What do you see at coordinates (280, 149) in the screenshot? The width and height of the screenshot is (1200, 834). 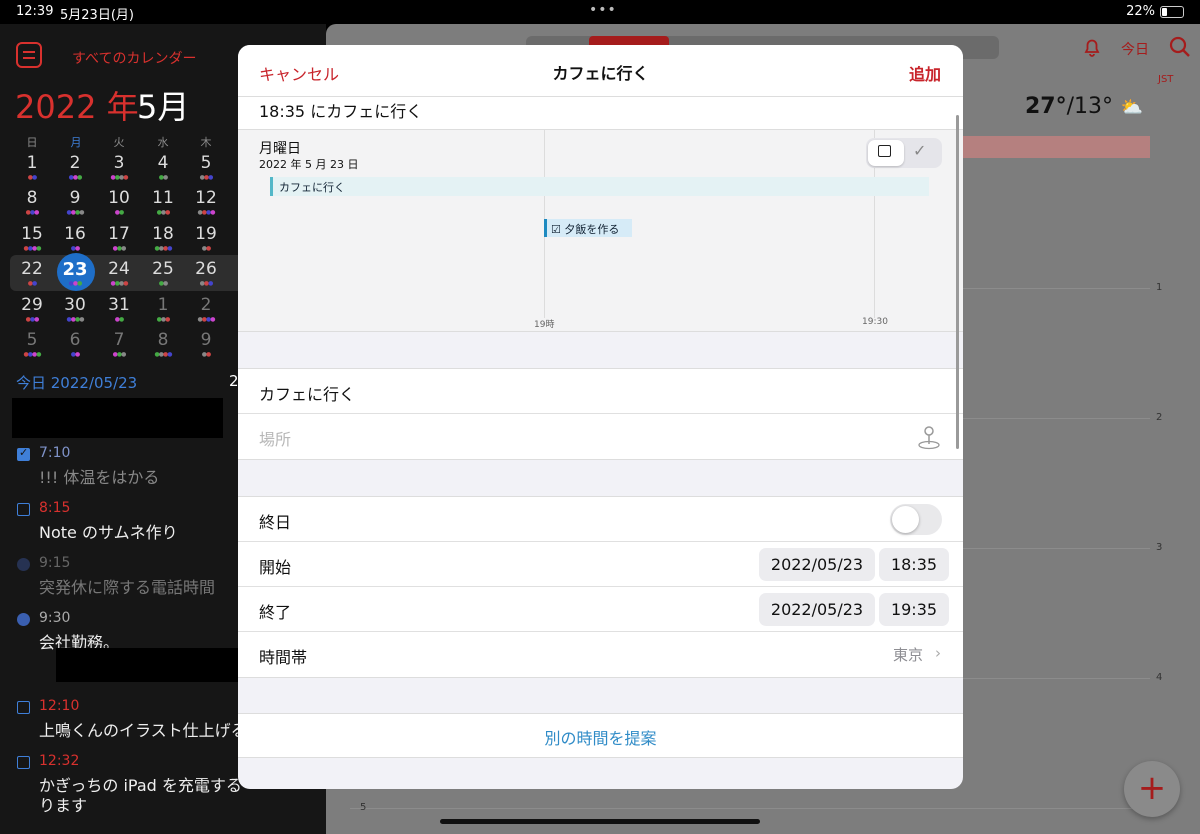 I see `timeline-day: 月曜日` at bounding box center [280, 149].